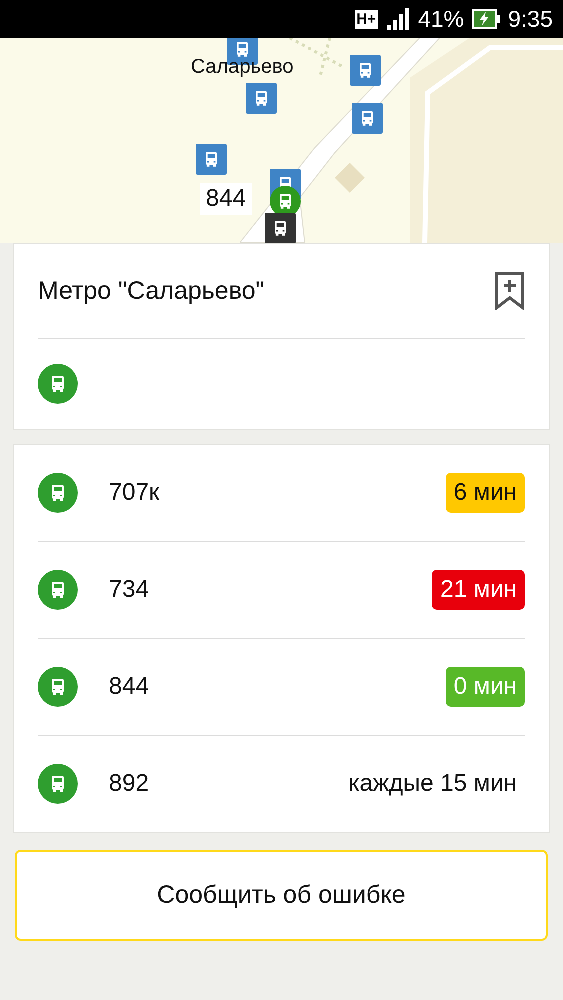 The height and width of the screenshot is (1000, 563). I want to click on arrival-time-badge: 0 мин, so click(485, 687).